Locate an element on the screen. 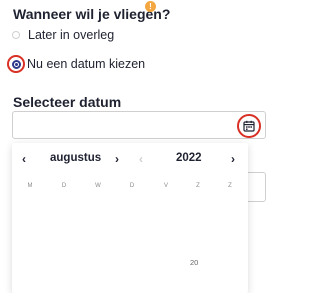 This screenshot has width=320, height=293. radio-unselected-icon is located at coordinates (16, 35).